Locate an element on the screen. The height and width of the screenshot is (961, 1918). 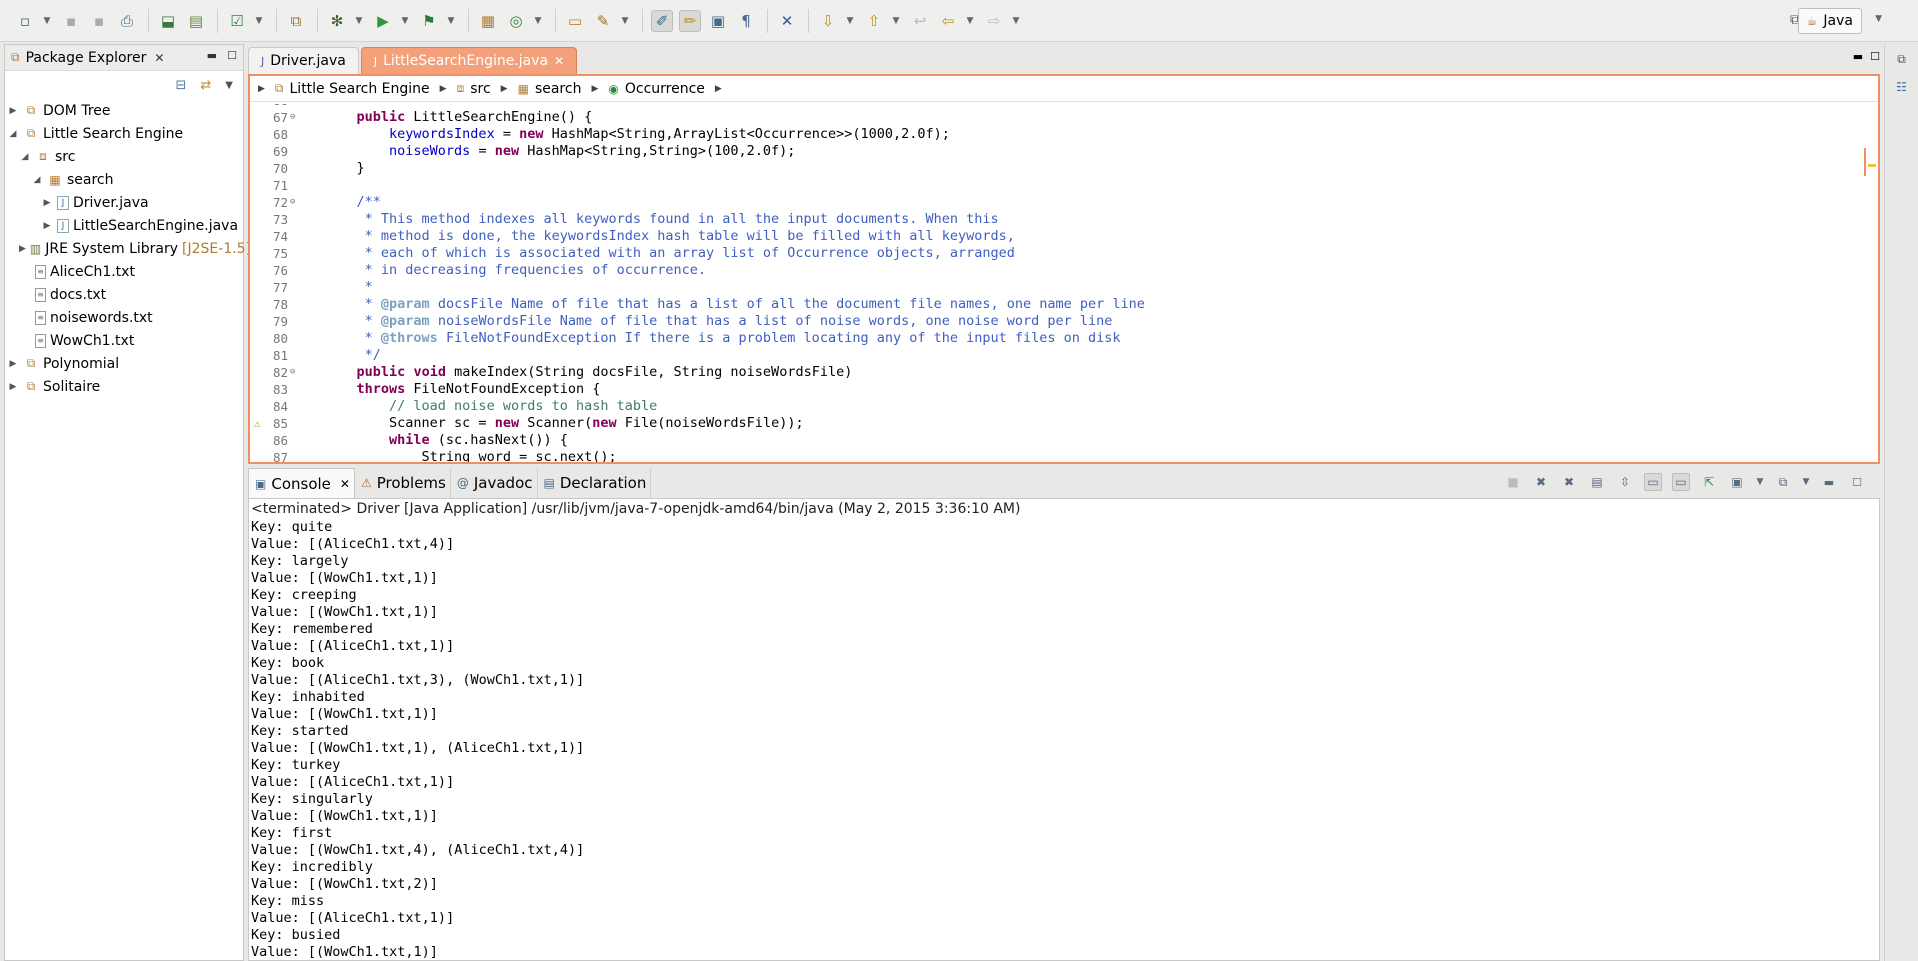
remove-all-terminated-icon: ✖ is located at coordinates (1569, 482).